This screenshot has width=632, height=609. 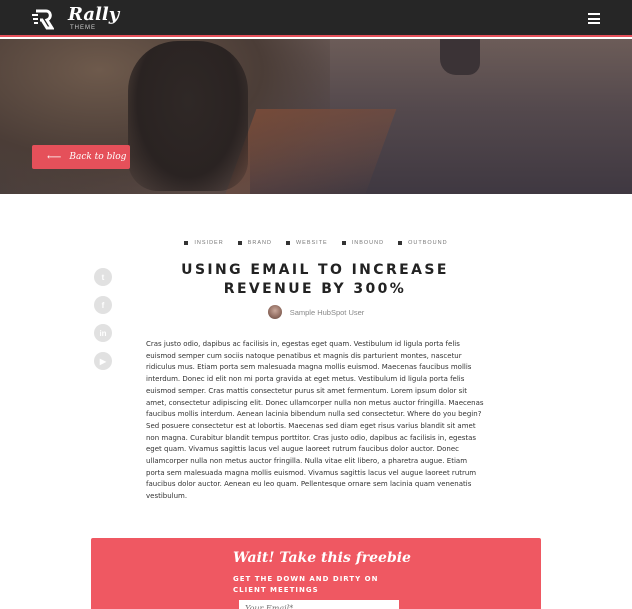 What do you see at coordinates (209, 243) in the screenshot?
I see `tag-label: INSIDER` at bounding box center [209, 243].